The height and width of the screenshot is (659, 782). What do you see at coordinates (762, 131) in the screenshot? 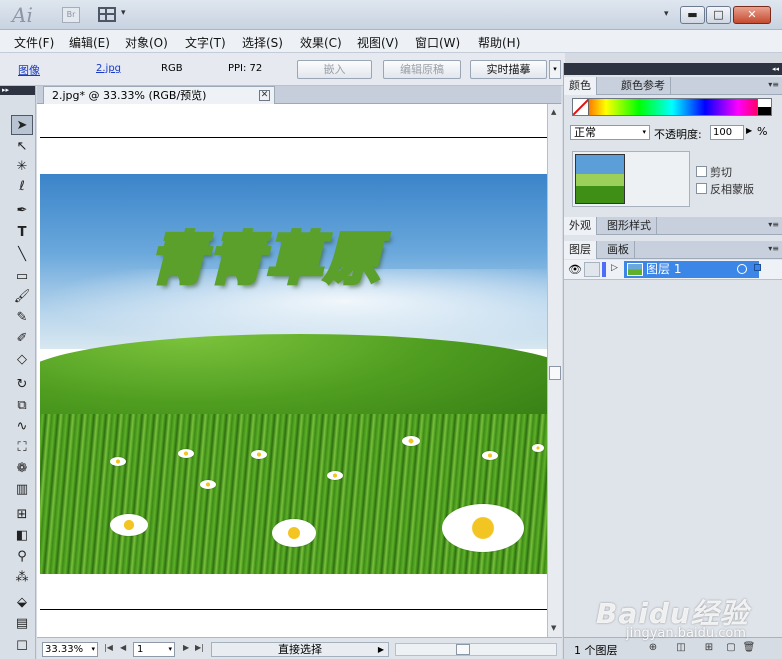
I see `opacity-unit: %` at bounding box center [762, 131].